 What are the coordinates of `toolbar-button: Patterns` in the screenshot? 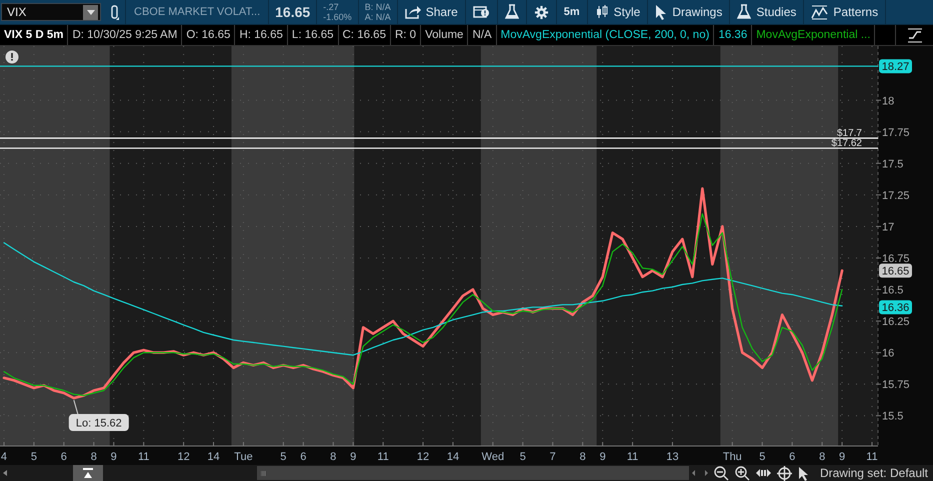 It's located at (845, 12).